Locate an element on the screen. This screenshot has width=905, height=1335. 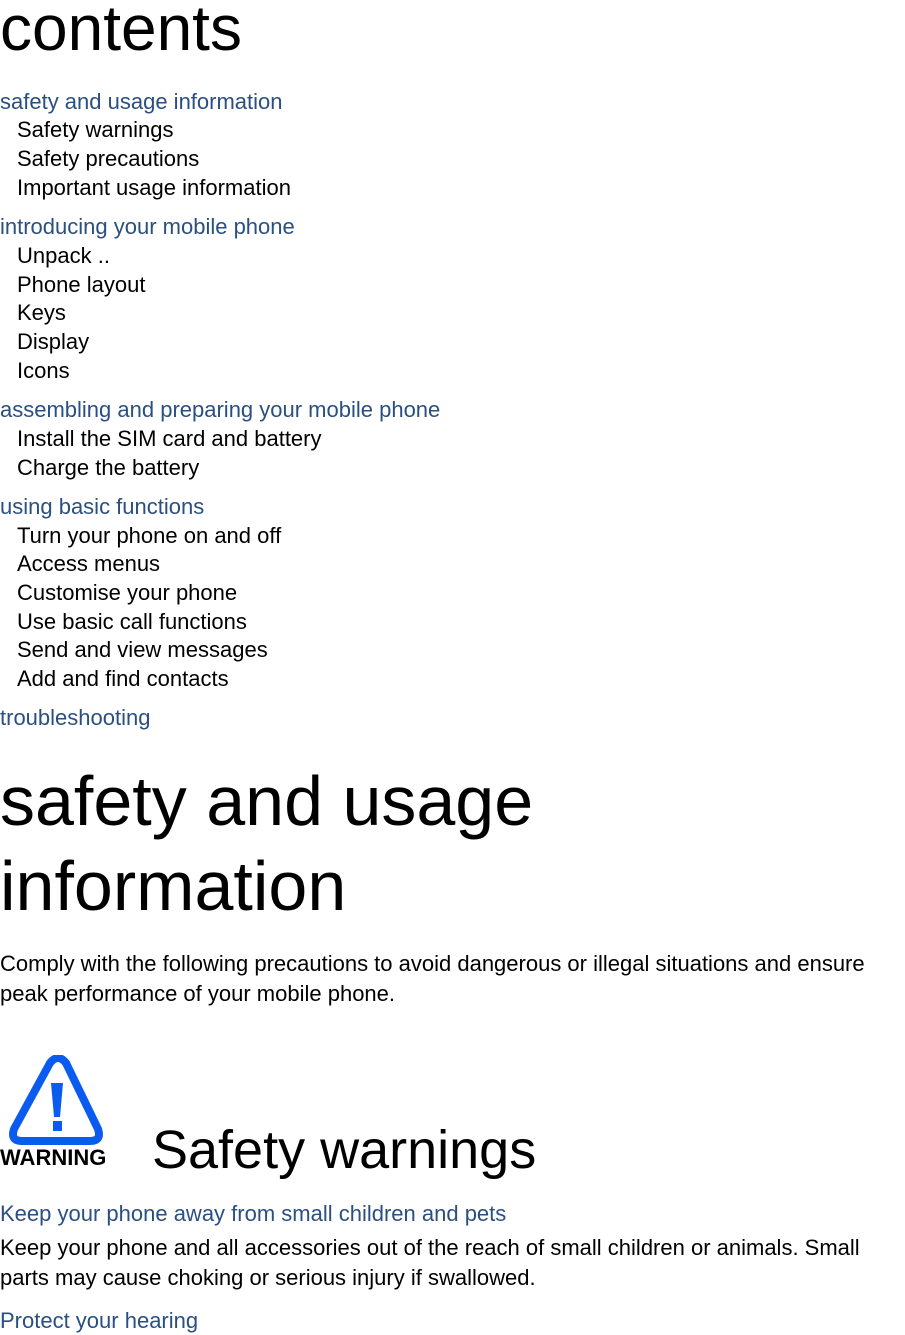
warning-icon-label: WARNING is located at coordinates (53, 1157).